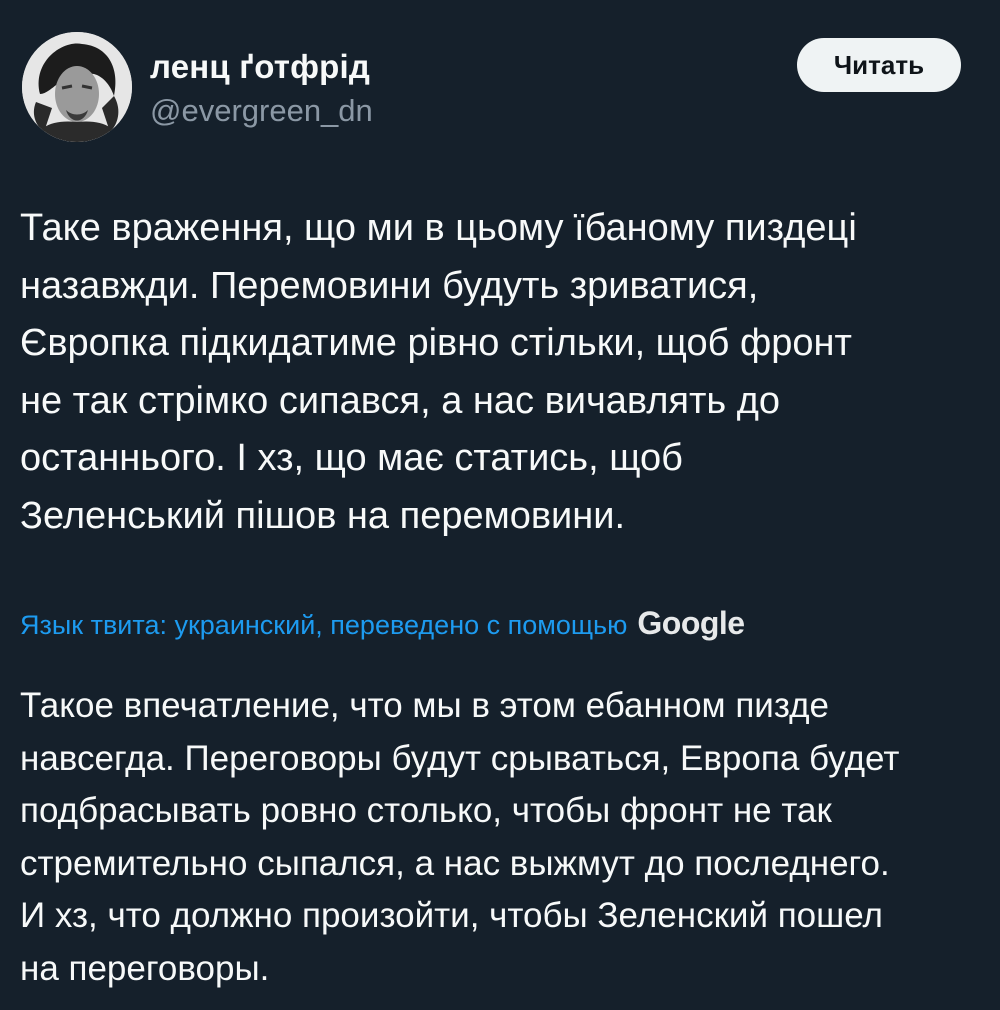  I want to click on author-handle: @evergreen_dn, so click(261, 111).